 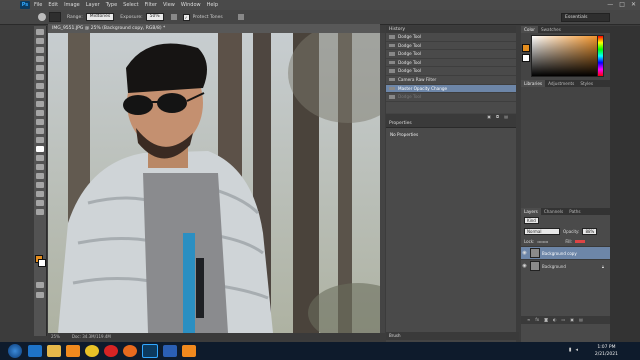 I want to click on tab-swatches: Swatches, so click(x=551, y=29).